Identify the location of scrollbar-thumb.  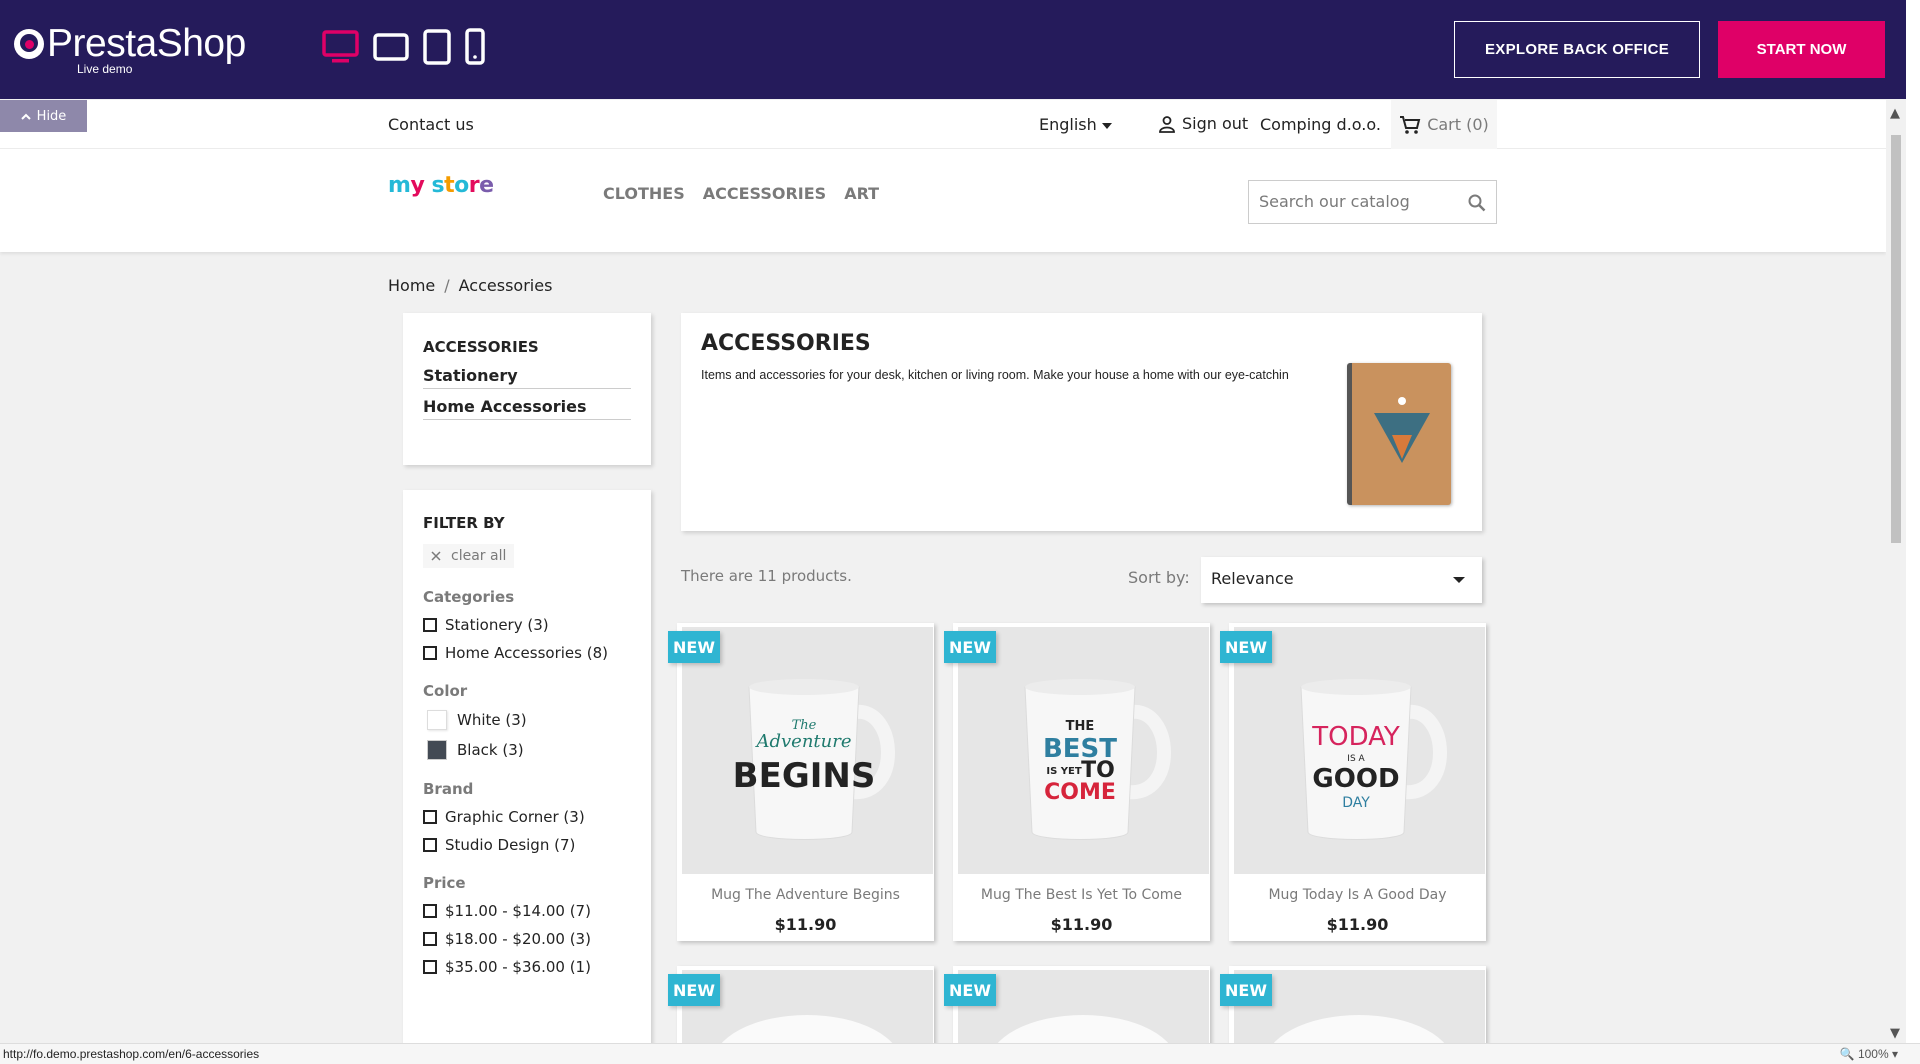
(1896, 339).